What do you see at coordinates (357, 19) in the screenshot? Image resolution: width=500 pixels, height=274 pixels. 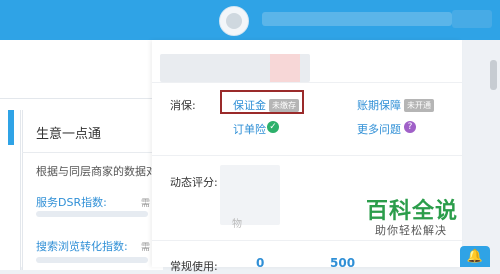 I see `user-info-blurred` at bounding box center [357, 19].